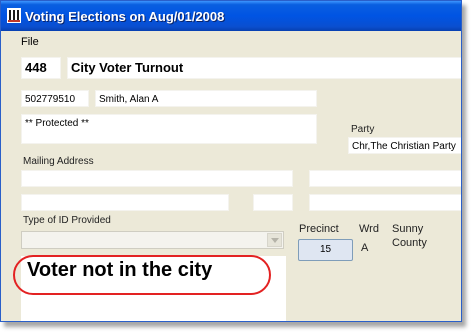 Image resolution: width=474 pixels, height=332 pixels. I want to click on mailing-city-field, so click(125, 202).